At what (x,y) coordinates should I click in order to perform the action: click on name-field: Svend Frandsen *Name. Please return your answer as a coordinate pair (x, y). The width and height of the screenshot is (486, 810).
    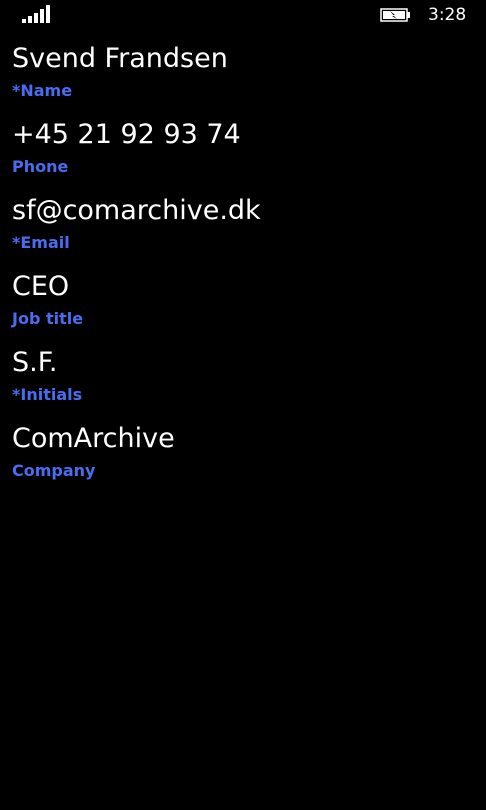
    Looking at the image, I should click on (243, 76).